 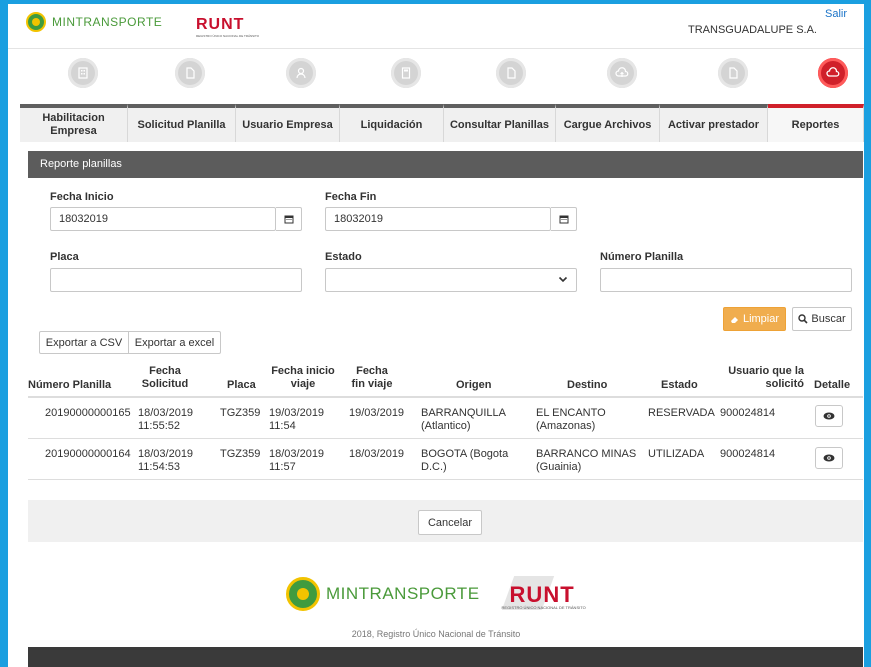 I want to click on estado-label: Estado, so click(x=343, y=257).